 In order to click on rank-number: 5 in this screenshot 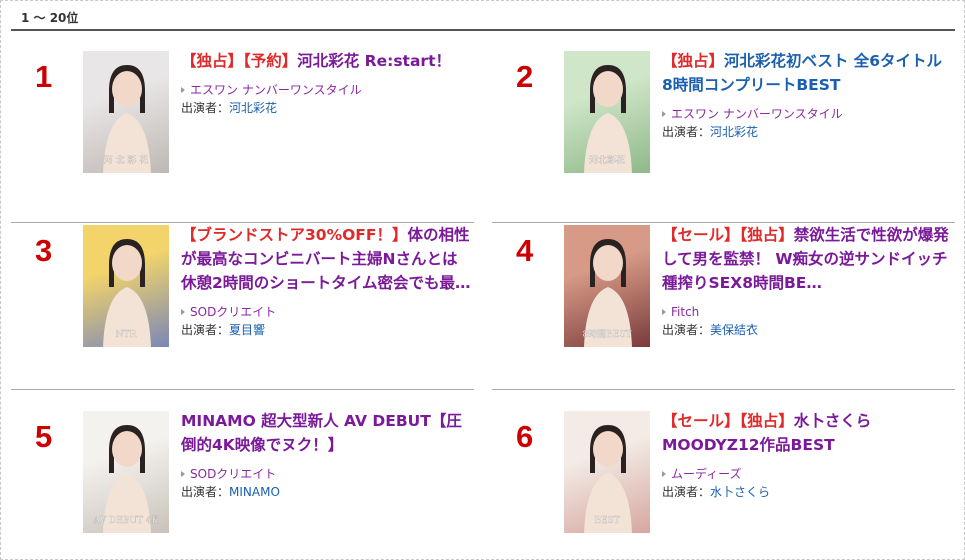, I will do `click(44, 436)`.